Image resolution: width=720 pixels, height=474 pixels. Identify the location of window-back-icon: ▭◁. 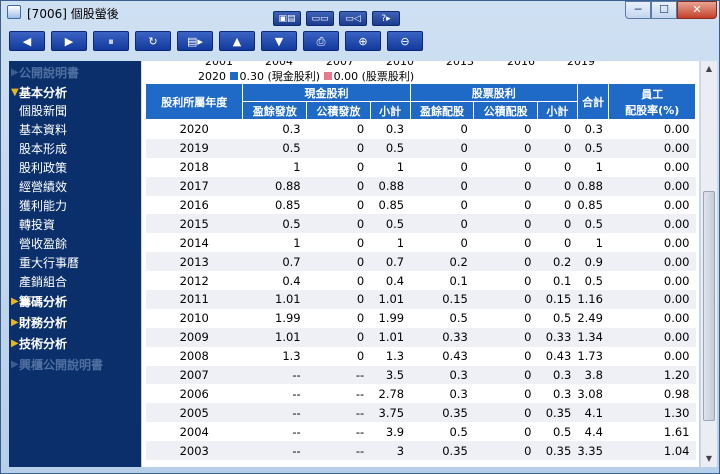
(353, 18).